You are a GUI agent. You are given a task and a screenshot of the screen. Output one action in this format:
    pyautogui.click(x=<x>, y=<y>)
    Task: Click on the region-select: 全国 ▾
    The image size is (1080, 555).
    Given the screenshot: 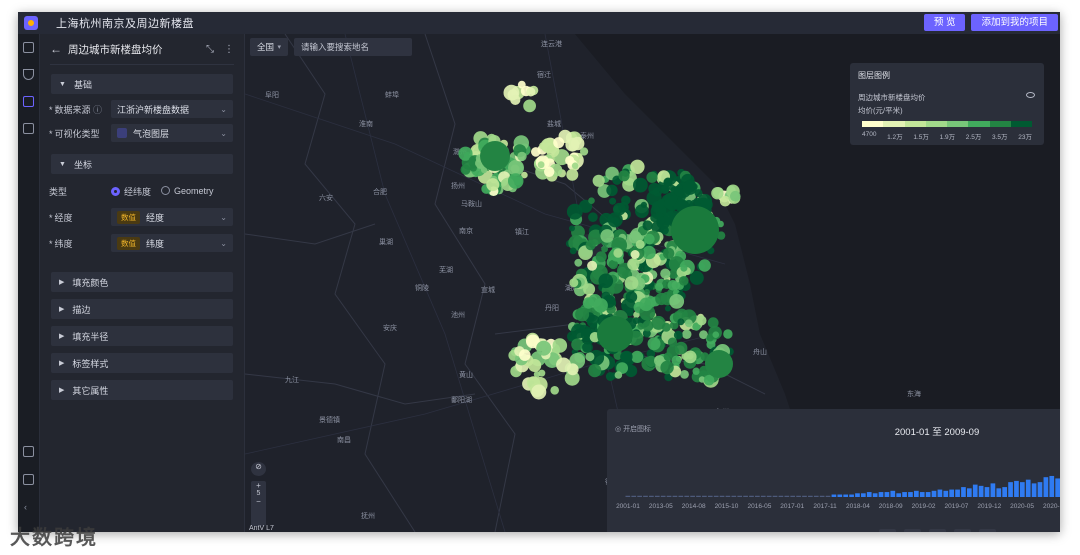 What is the action you would take?
    pyautogui.click(x=269, y=47)
    